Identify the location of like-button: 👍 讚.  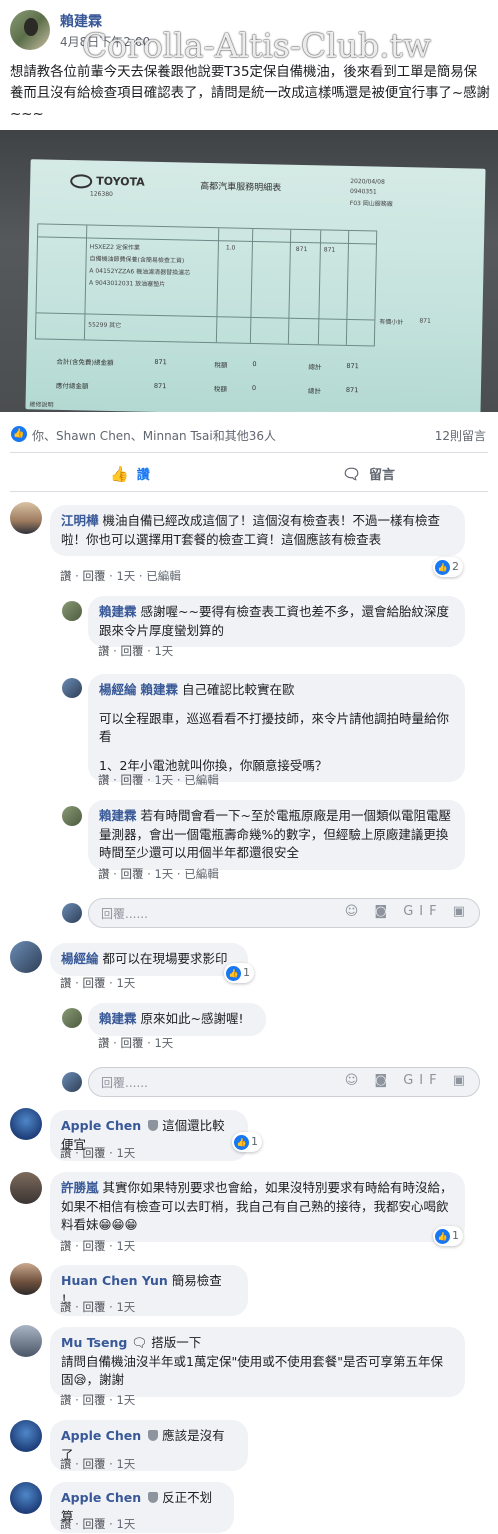
(130, 473).